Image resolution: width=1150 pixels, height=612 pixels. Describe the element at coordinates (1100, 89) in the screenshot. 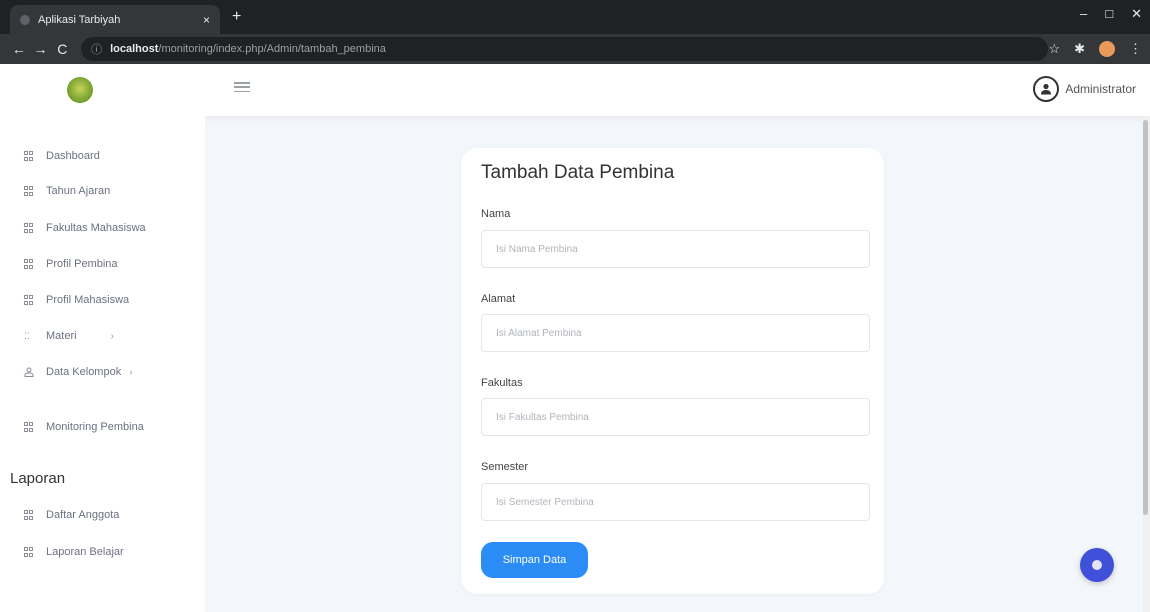

I see `user-name: Administrator` at that location.